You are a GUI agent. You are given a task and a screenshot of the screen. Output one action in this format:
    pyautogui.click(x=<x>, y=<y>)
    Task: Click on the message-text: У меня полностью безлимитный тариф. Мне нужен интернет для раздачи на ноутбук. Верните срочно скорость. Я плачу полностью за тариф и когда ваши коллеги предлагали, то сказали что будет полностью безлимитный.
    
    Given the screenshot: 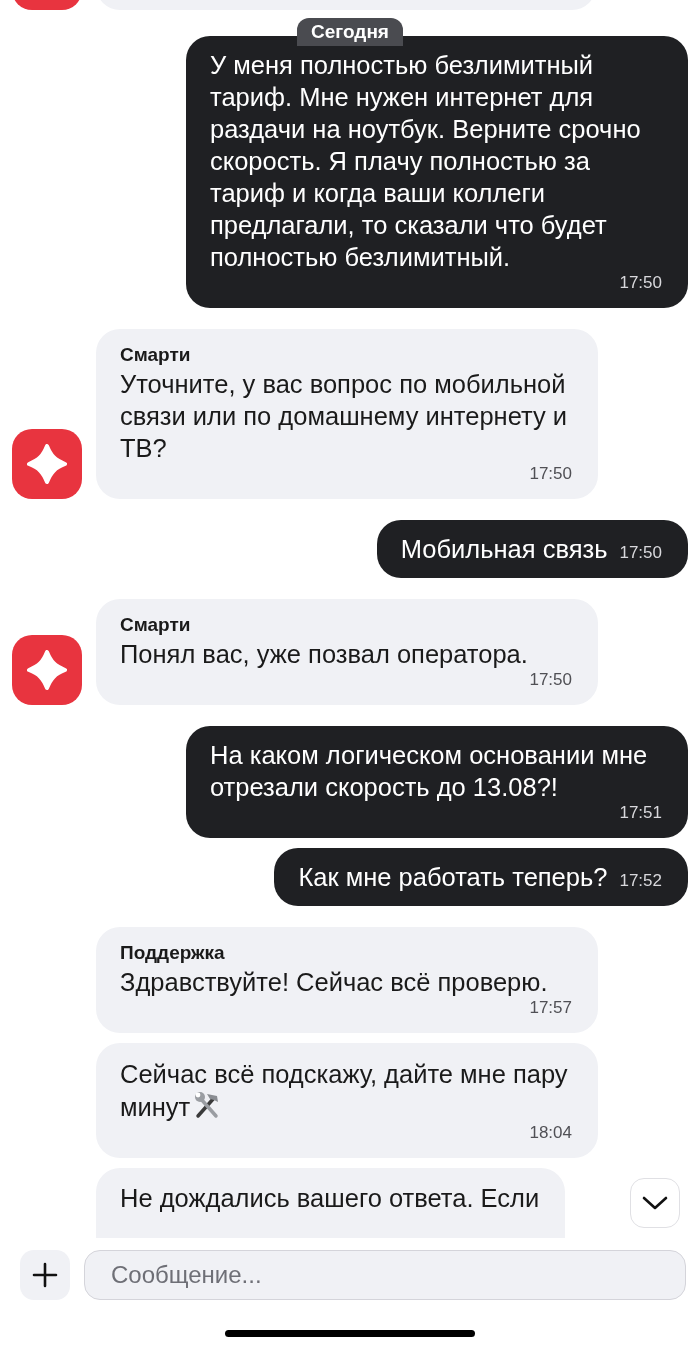 What is the action you would take?
    pyautogui.click(x=426, y=161)
    